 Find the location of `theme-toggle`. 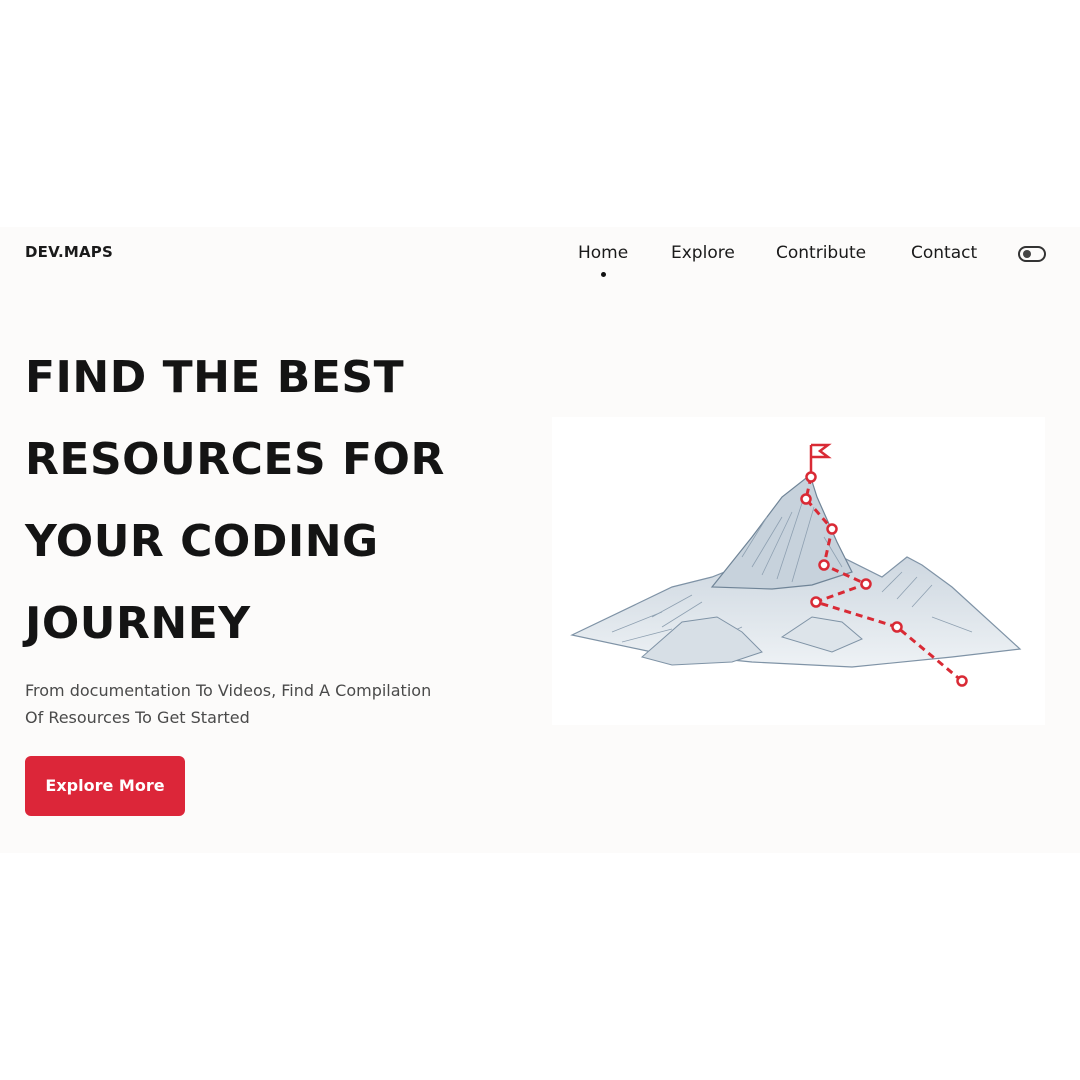

theme-toggle is located at coordinates (1032, 254).